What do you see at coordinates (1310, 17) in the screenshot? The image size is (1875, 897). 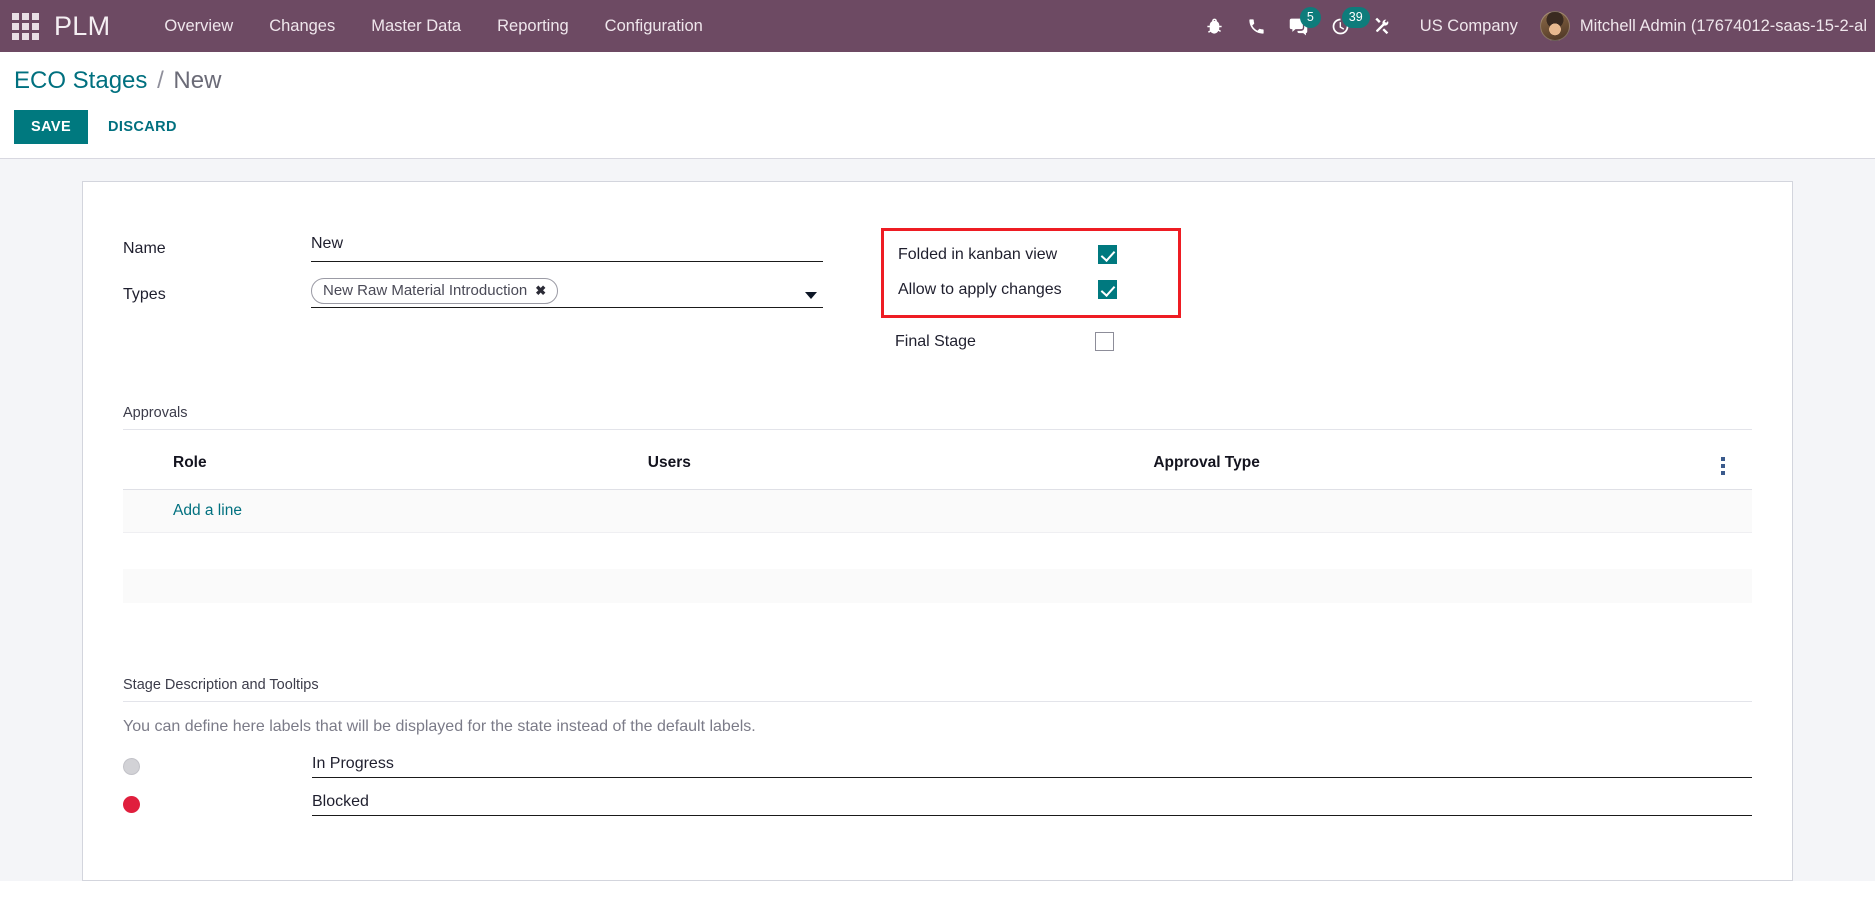 I see `messages-badge: 5` at bounding box center [1310, 17].